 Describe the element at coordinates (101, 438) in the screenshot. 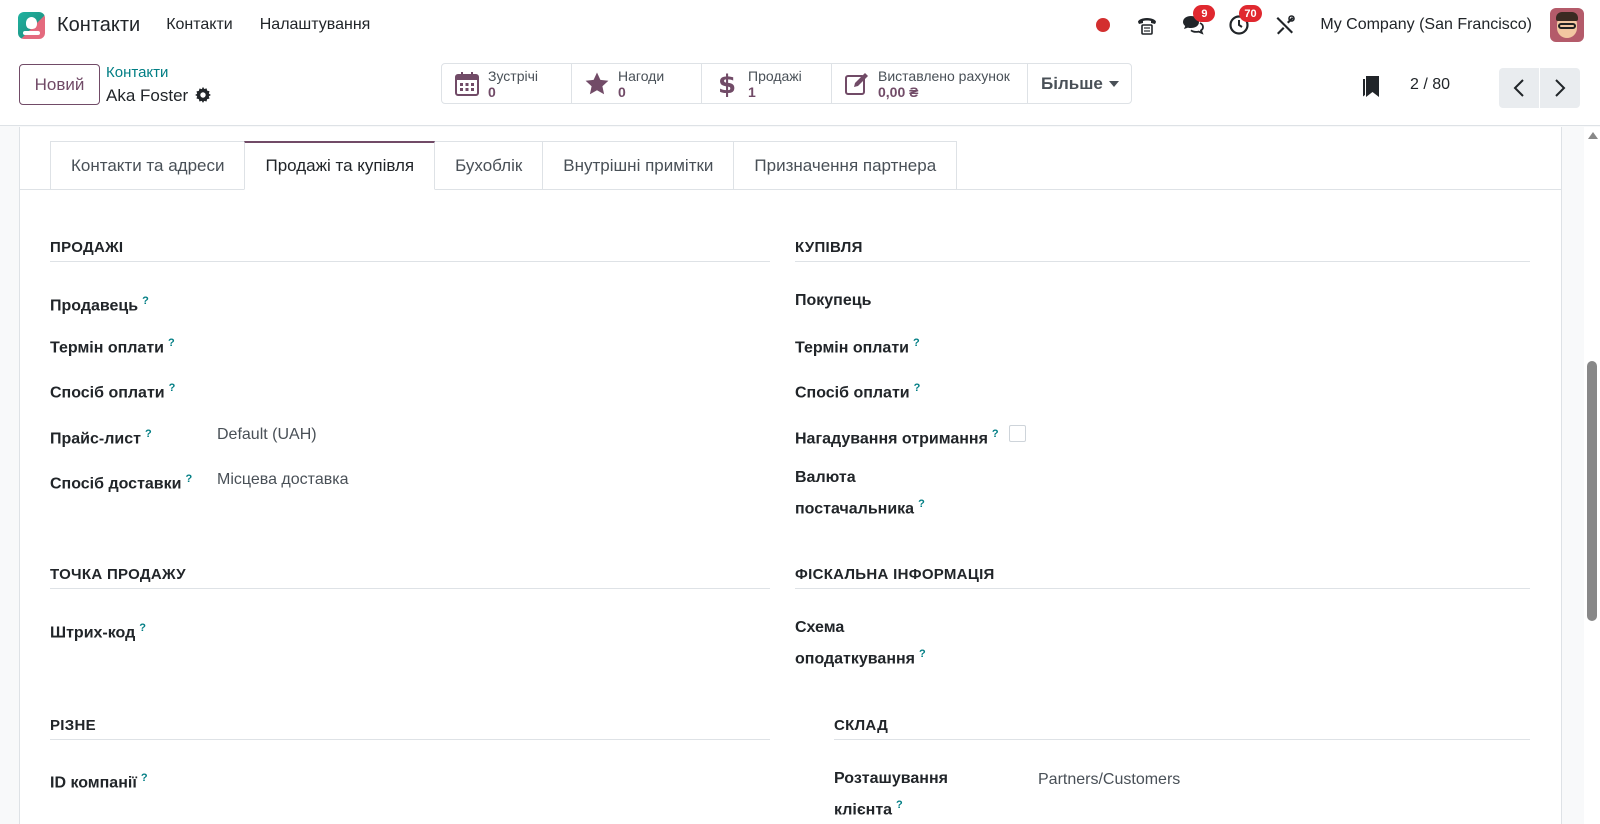

I see `pricelist-label: Прайс-лист?` at that location.